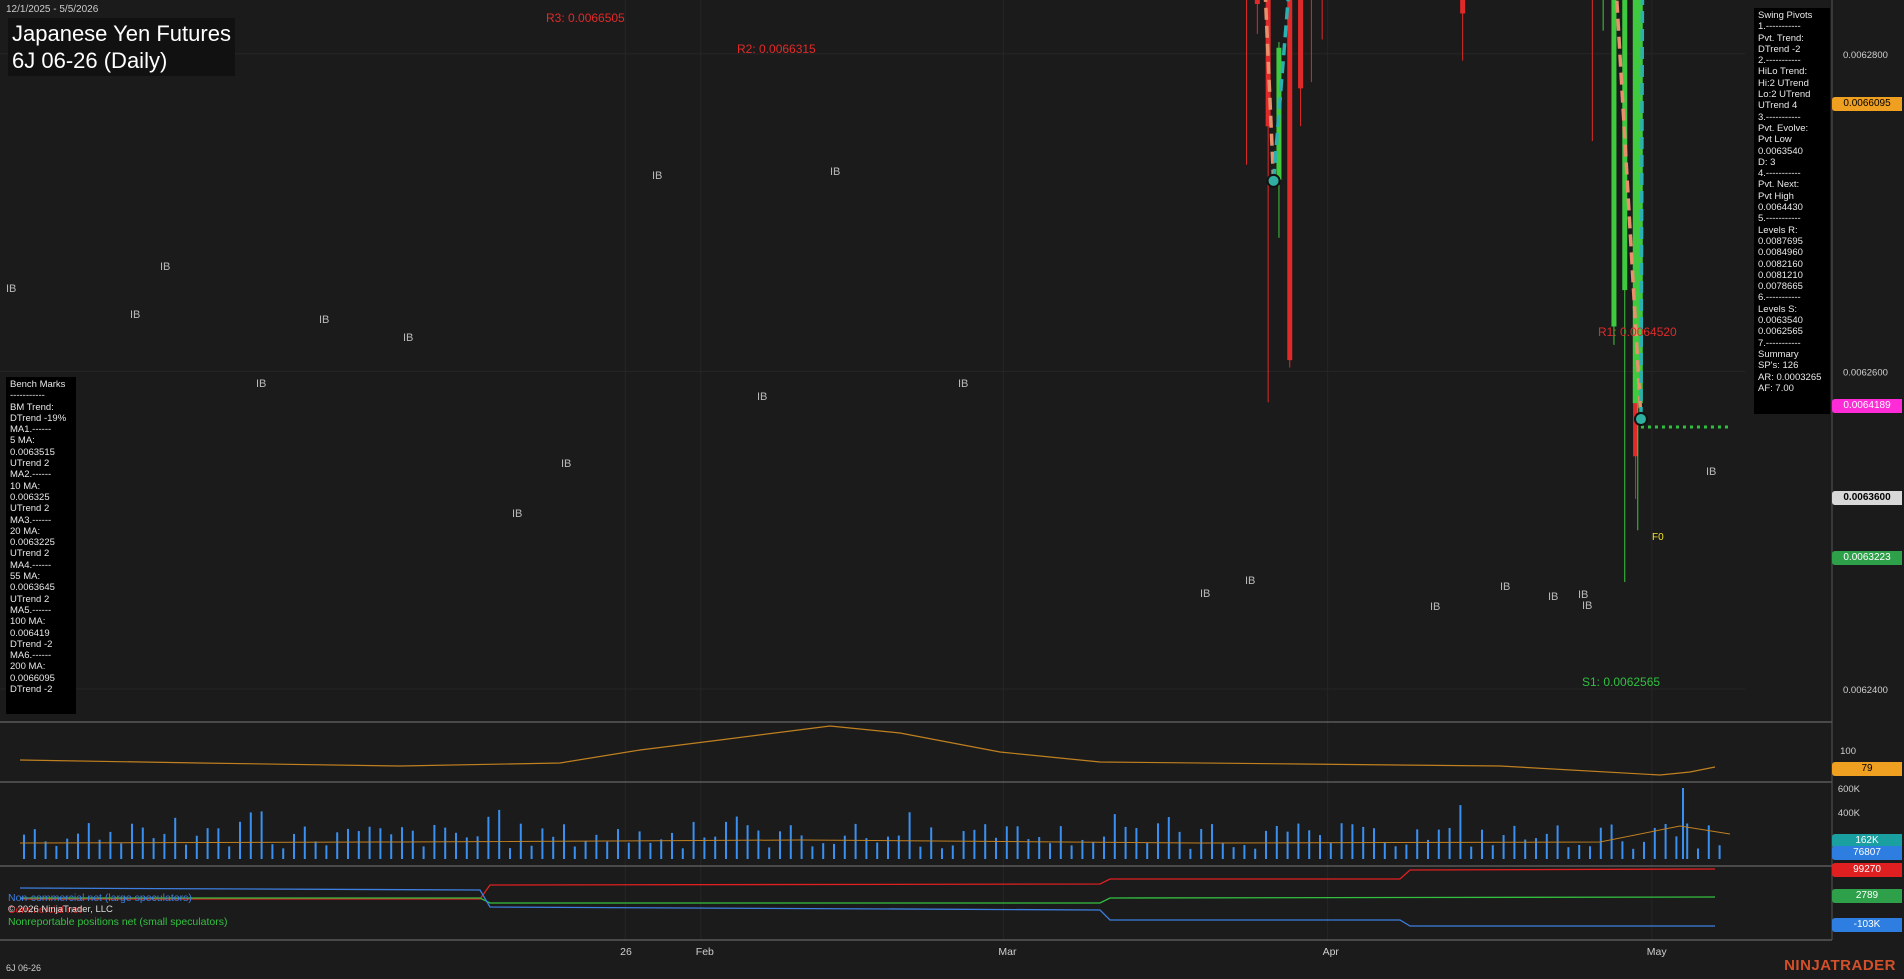 The height and width of the screenshot is (979, 1904). I want to click on time-axis-label: Apr, so click(1331, 952).